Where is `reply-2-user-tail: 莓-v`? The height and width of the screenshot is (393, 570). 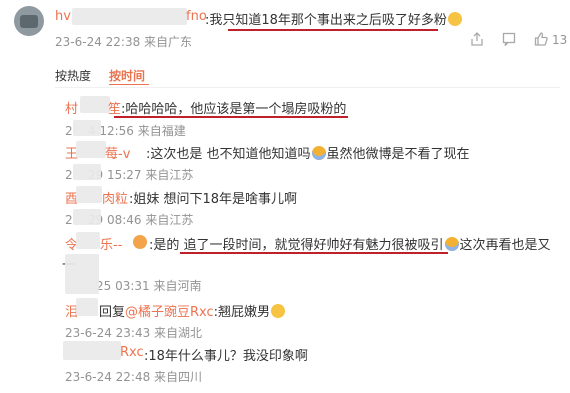
reply-2-user-tail: 莓-v is located at coordinates (117, 152).